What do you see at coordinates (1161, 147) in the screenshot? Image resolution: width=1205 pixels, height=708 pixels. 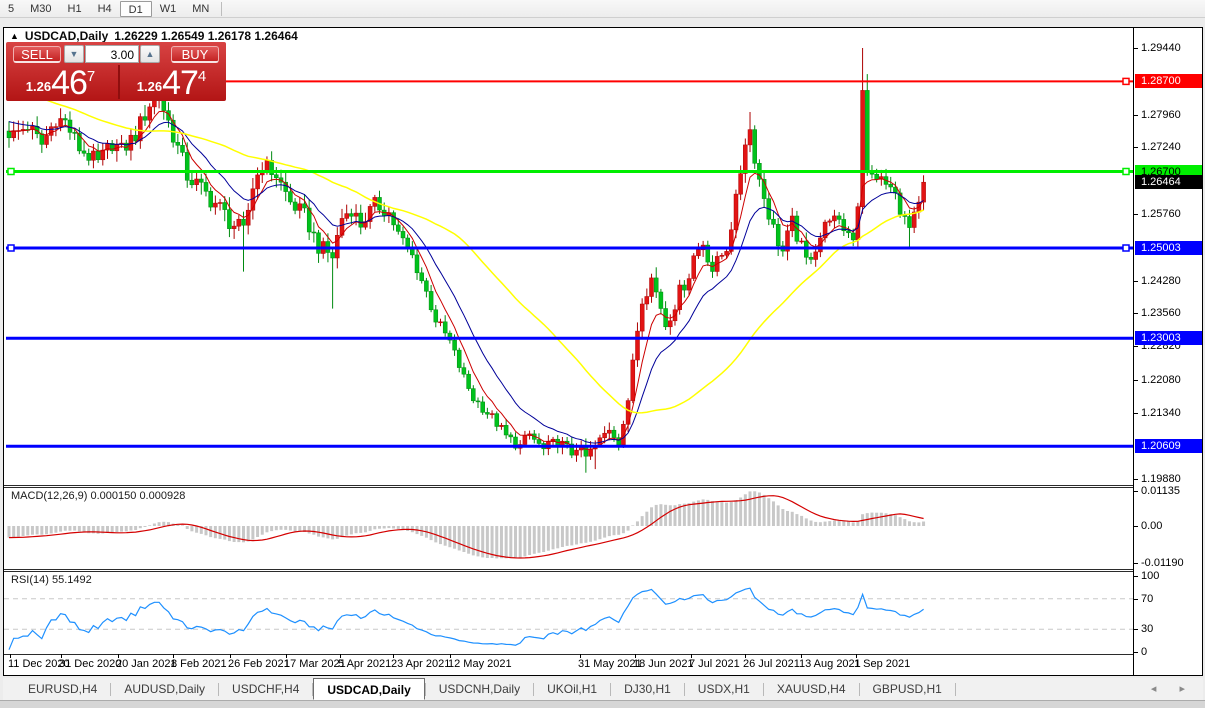 I see `price-axis-label: 1.27240` at bounding box center [1161, 147].